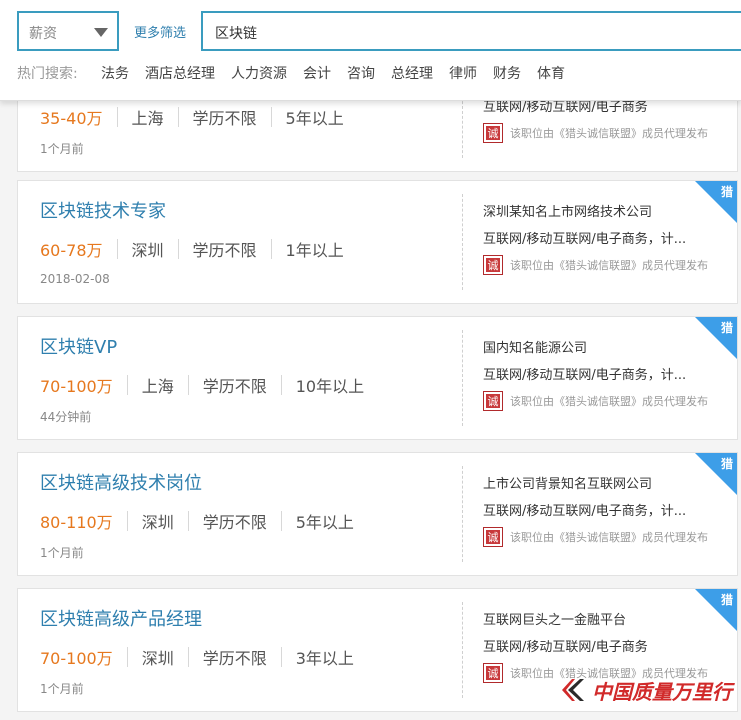 The width and height of the screenshot is (741, 720). What do you see at coordinates (471, 31) in the screenshot?
I see `search-input: 区块链` at bounding box center [471, 31].